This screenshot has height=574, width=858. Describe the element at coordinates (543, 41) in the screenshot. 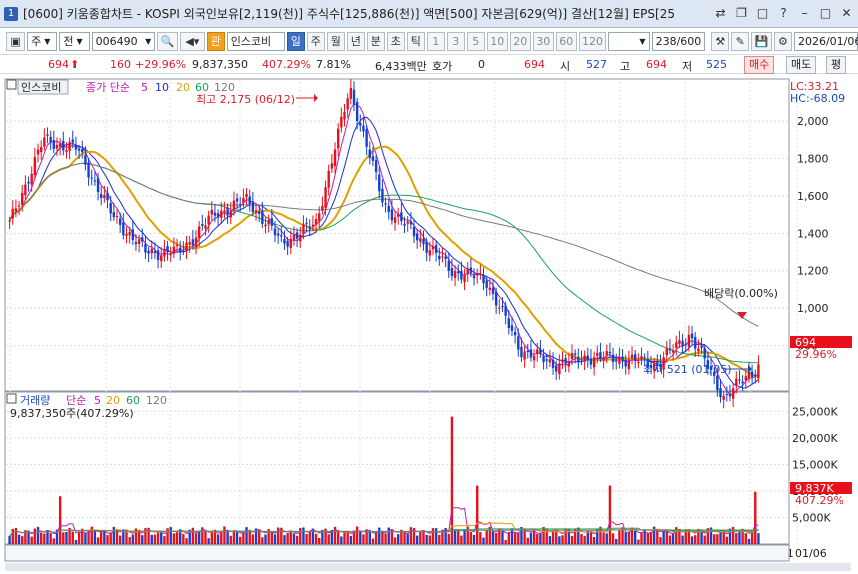

I see `interval-30: 30` at that location.